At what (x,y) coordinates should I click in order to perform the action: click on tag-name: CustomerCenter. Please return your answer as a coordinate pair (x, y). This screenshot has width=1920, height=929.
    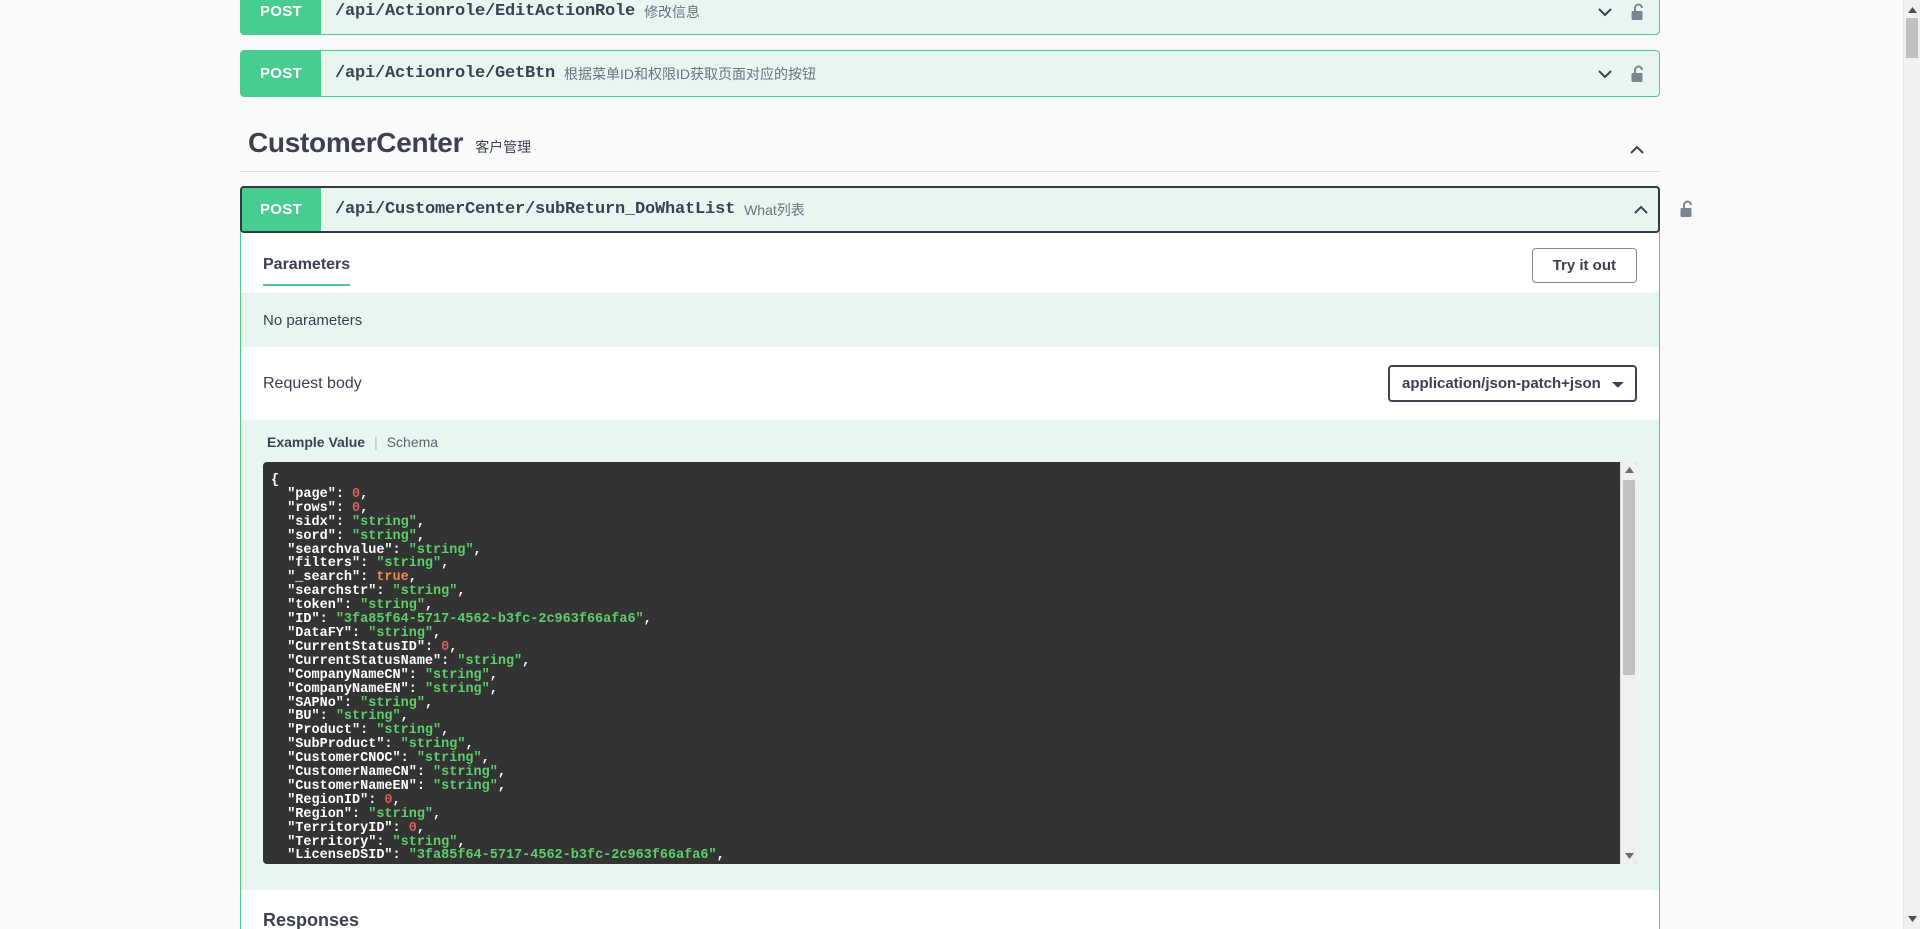
    Looking at the image, I should click on (356, 142).